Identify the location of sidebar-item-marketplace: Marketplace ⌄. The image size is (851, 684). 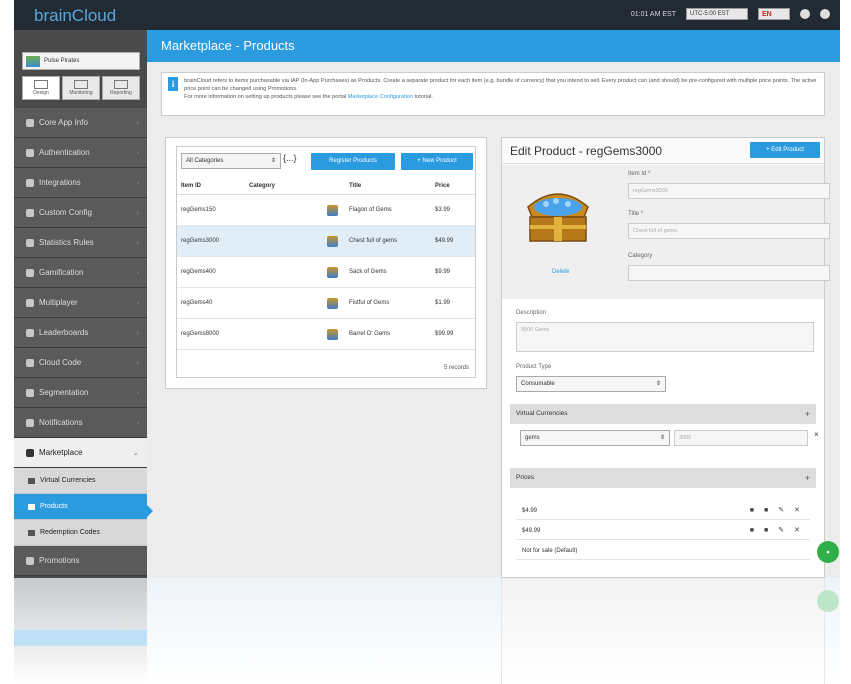
(80, 453).